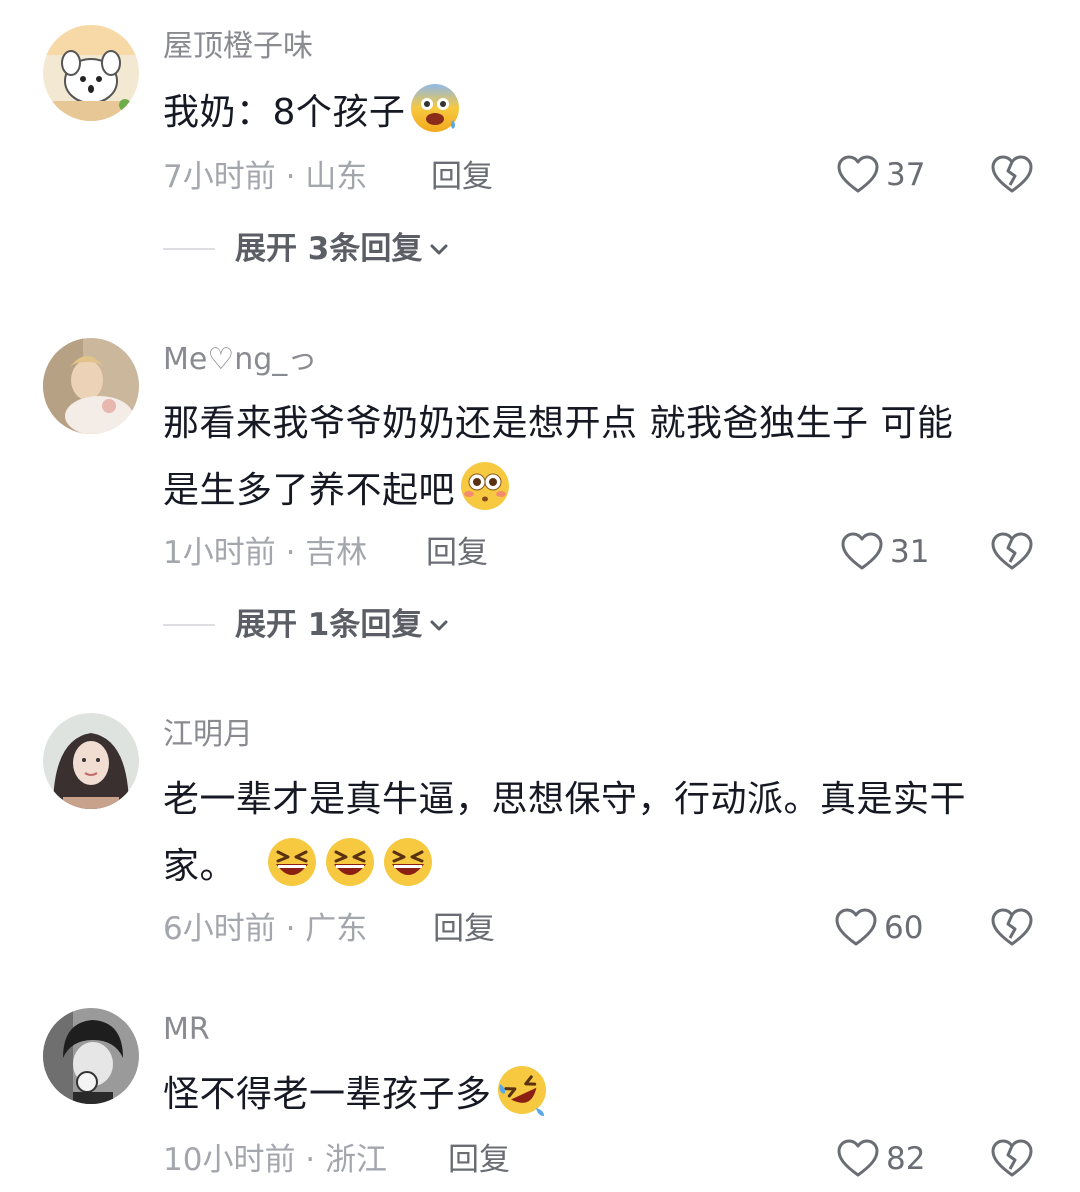 The width and height of the screenshot is (1080, 1192). What do you see at coordinates (603, 112) in the screenshot?
I see `comment-text: 我奶：8个孩子` at bounding box center [603, 112].